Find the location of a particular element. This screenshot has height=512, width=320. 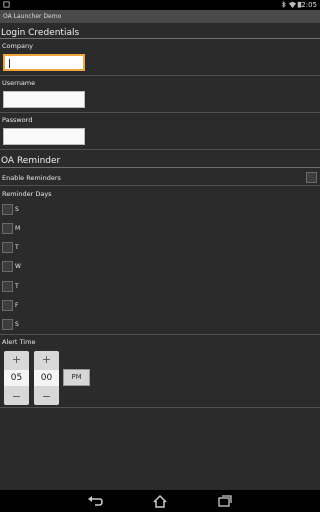

username-label: Username is located at coordinates (19, 83).